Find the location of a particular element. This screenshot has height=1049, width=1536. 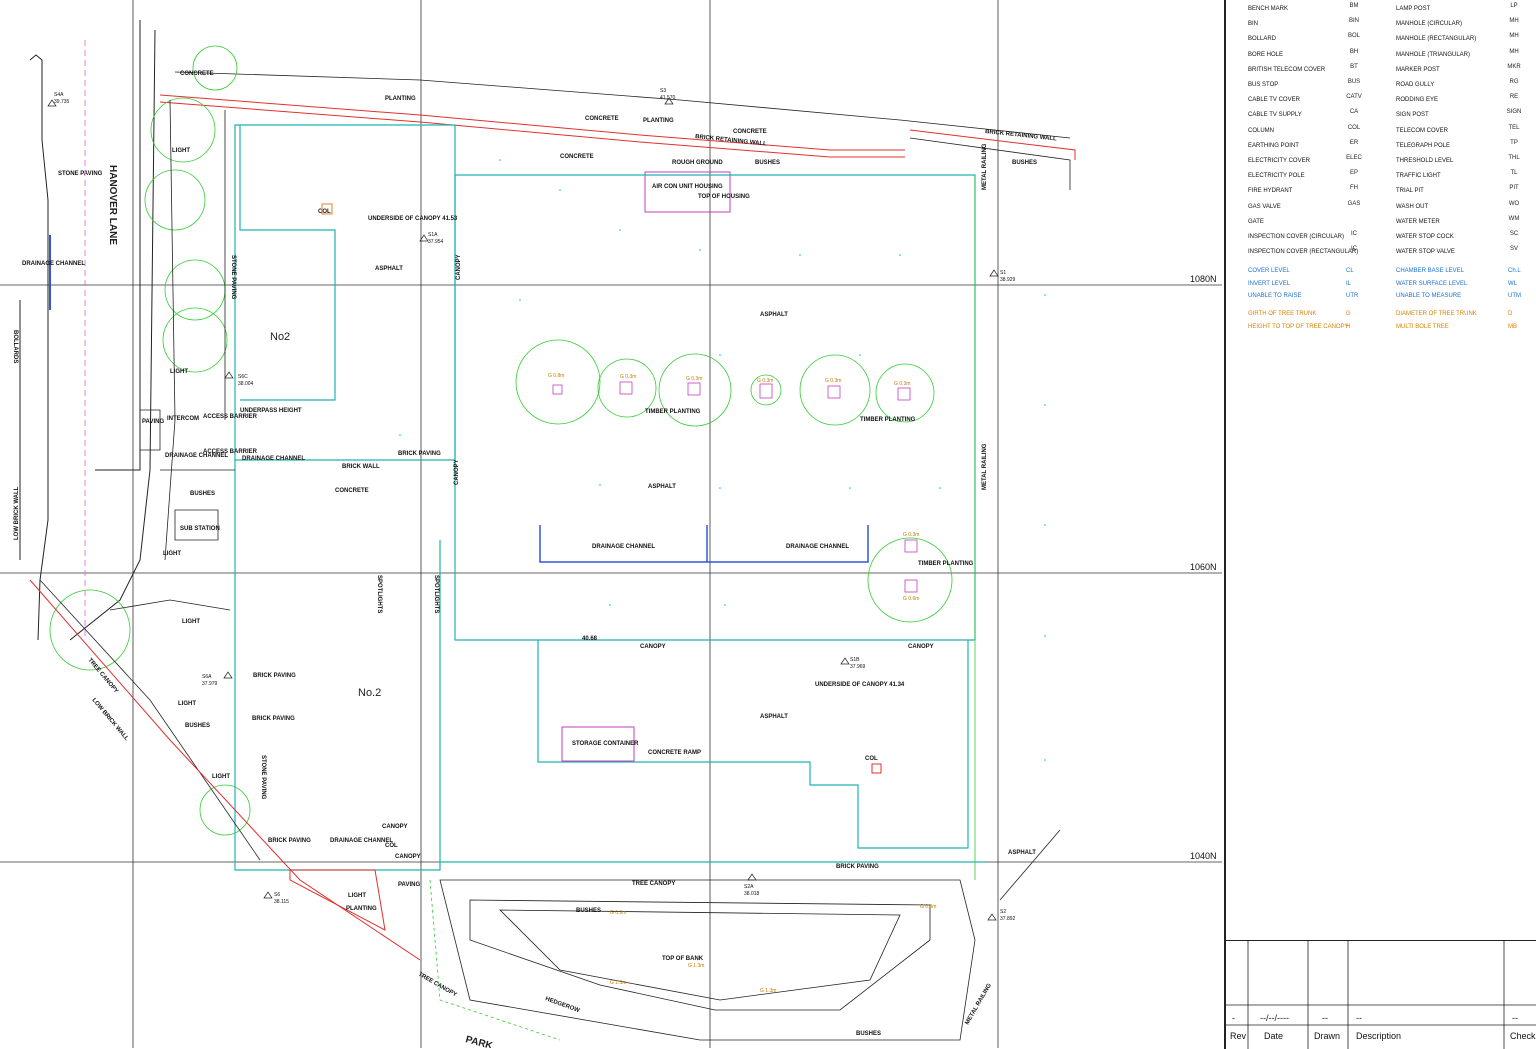

tree-tag-9: G 0.9m is located at coordinates (618, 913).